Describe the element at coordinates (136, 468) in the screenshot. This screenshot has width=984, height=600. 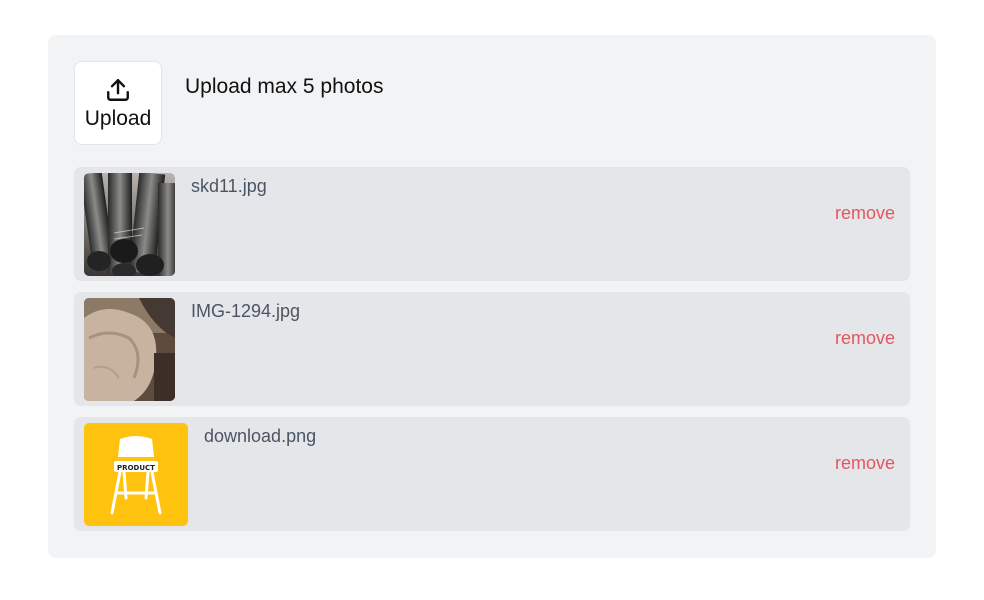
I see `product-logo-text: PRODUCT` at that location.